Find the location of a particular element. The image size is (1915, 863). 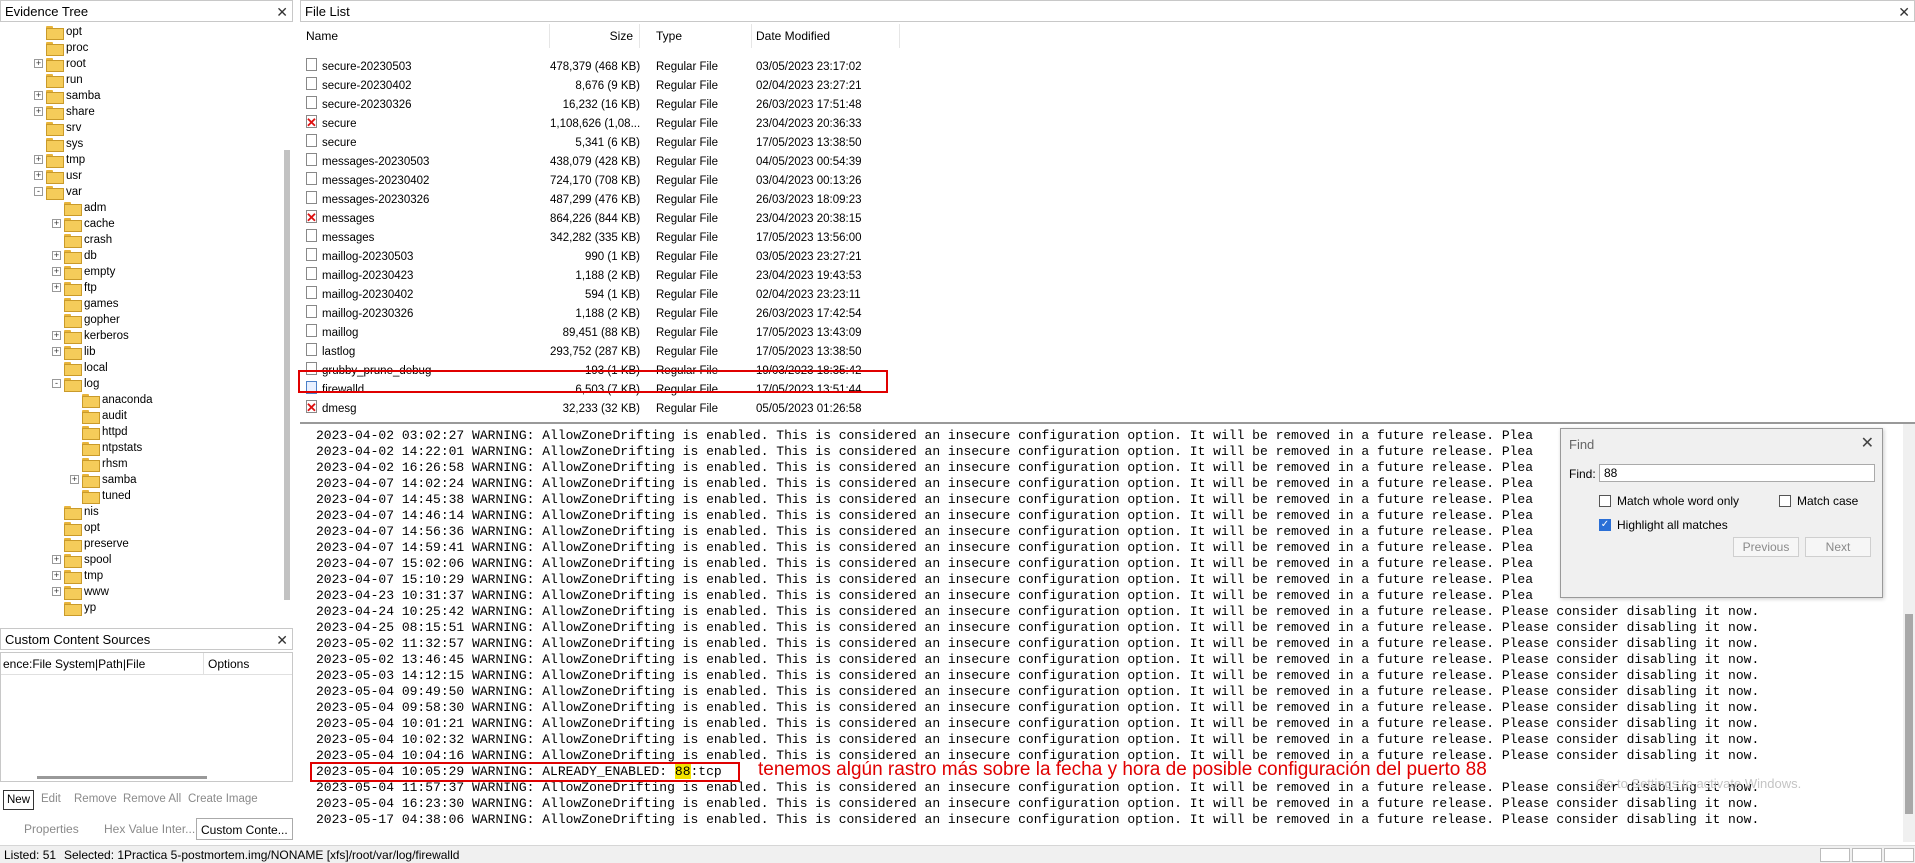

tree-item: run is located at coordinates (141, 80).